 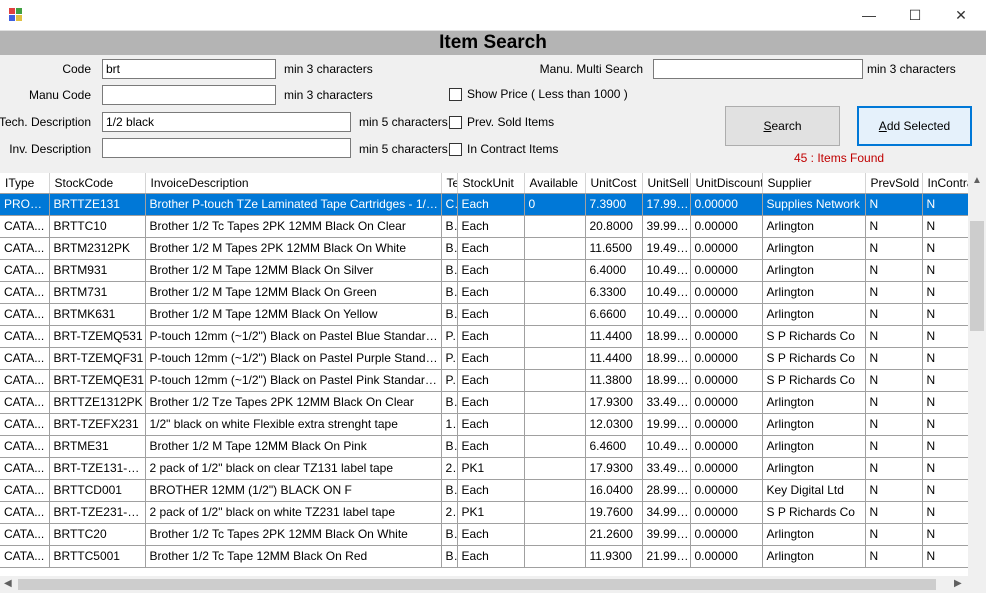 What do you see at coordinates (293, 556) in the screenshot?
I see `table-cell: Brother 1/2 Tc Tape 12MM Black On Red` at bounding box center [293, 556].